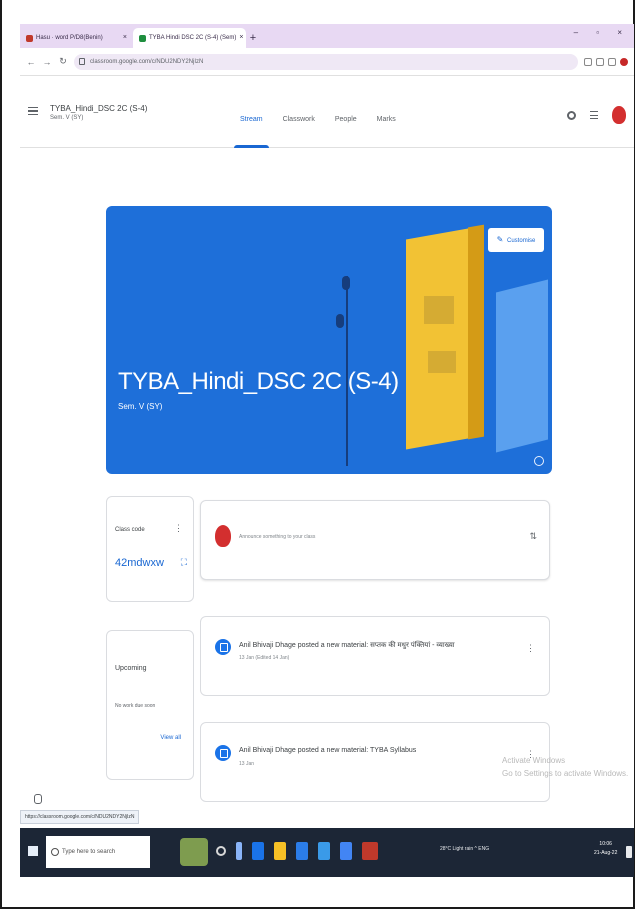 The width and height of the screenshot is (635, 909). Describe the element at coordinates (534, 760) in the screenshot. I see `watermark-line-1: Activate Windows` at that location.